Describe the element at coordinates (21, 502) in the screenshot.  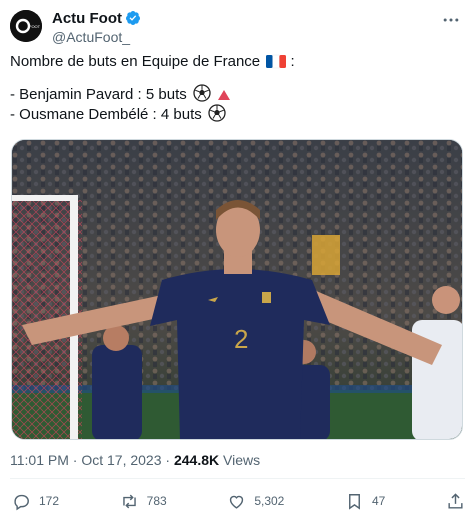
I see `reply-icon` at that location.